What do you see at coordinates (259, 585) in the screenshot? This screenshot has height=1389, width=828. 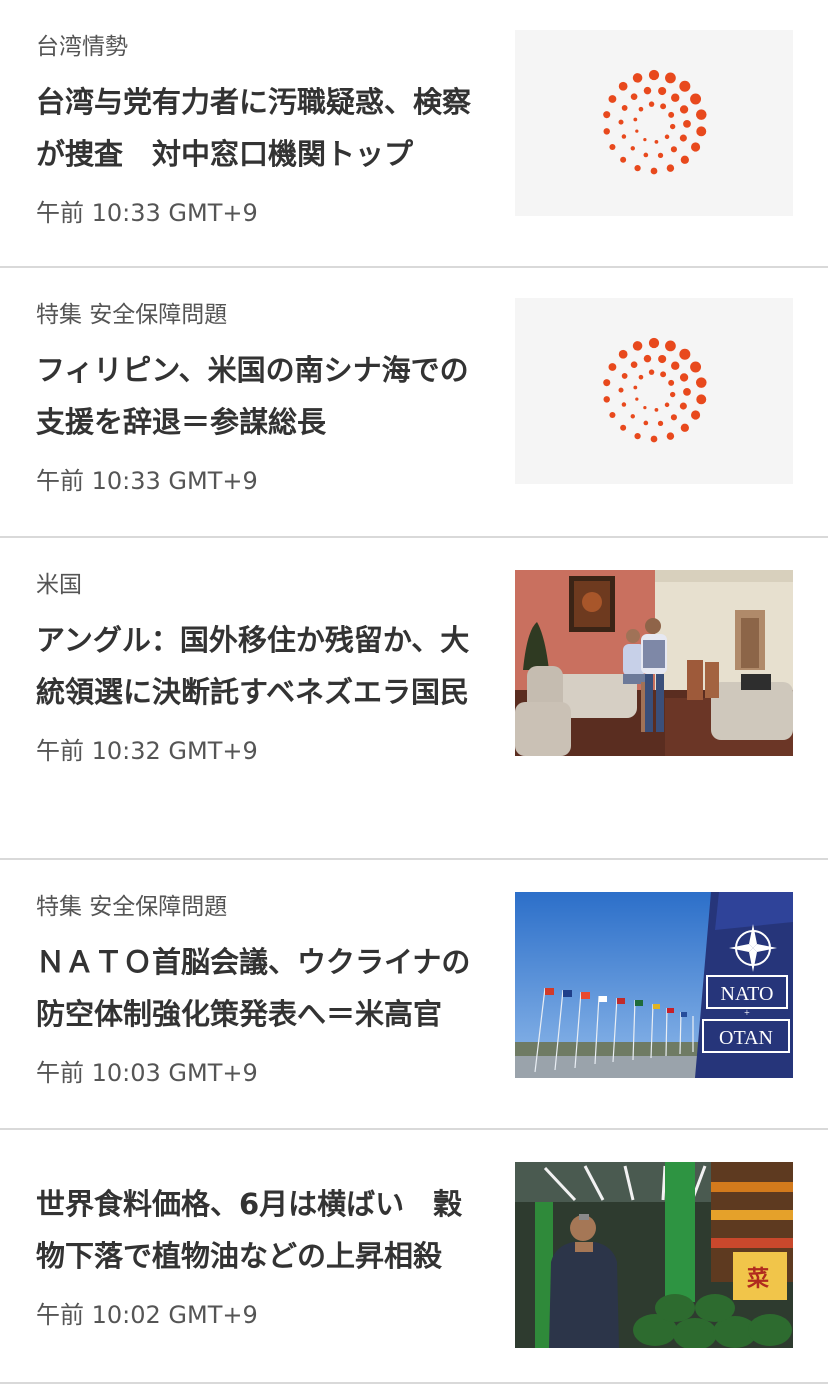 I see `article-category: 米国` at bounding box center [259, 585].